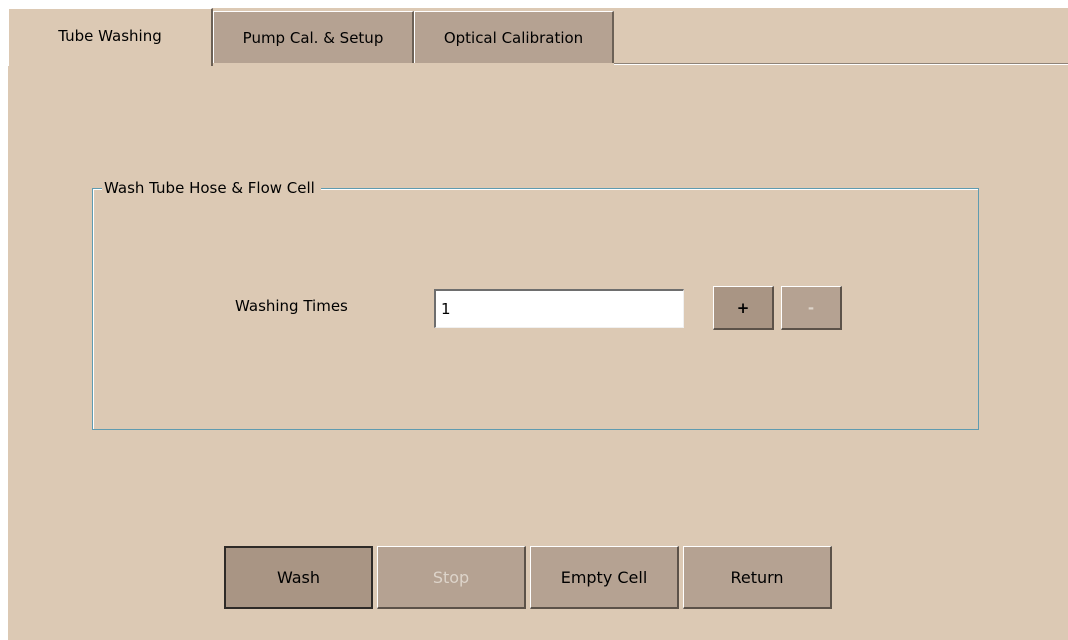  Describe the element at coordinates (313, 37) in the screenshot. I see `tab-pump-cal-setup: Pump Cal. & Setup` at that location.